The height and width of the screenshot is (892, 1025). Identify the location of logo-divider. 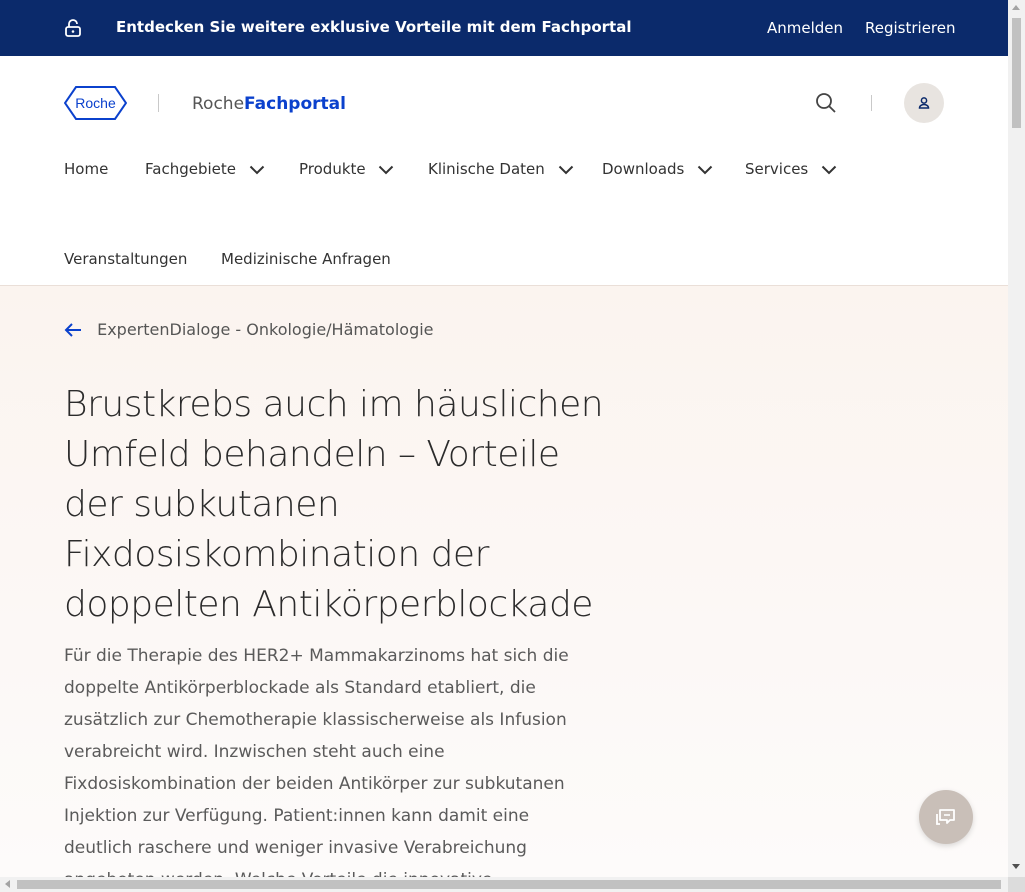
(158, 103).